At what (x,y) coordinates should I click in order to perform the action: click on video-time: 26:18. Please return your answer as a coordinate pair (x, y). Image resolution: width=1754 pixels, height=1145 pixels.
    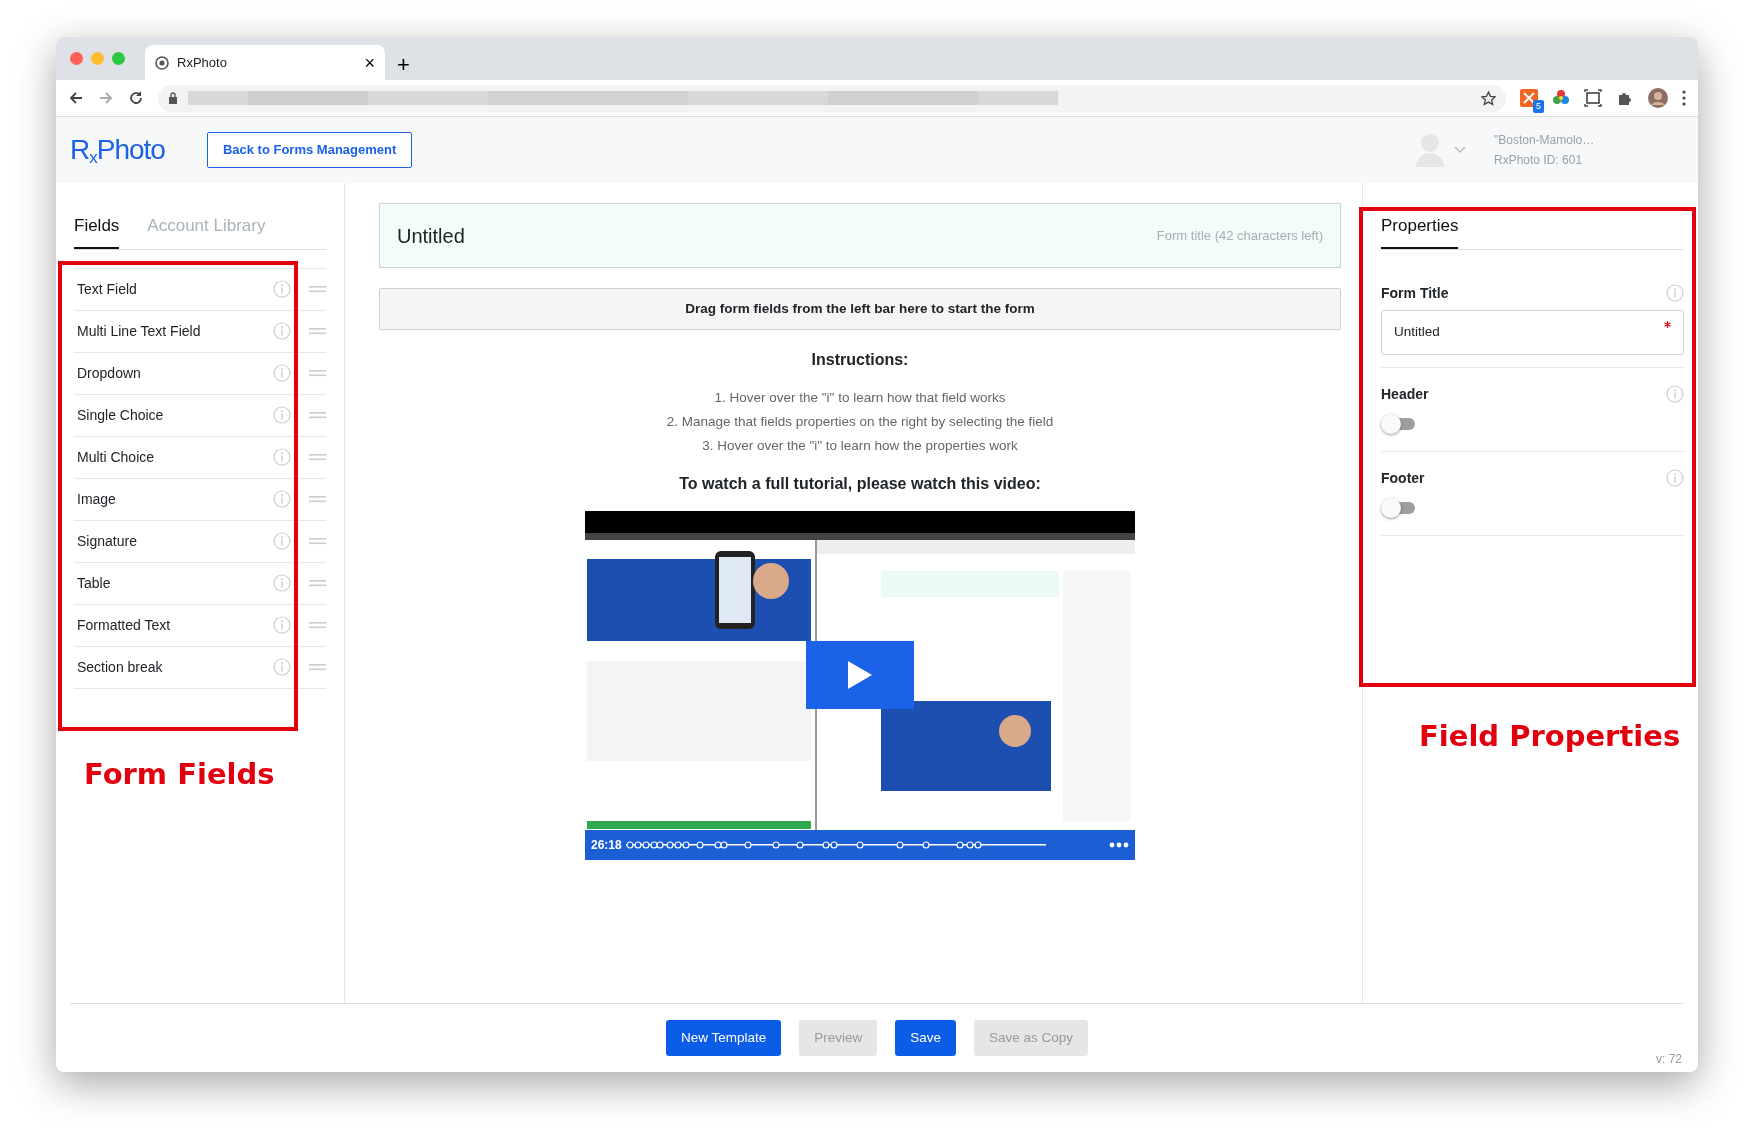
    Looking at the image, I should click on (606, 845).